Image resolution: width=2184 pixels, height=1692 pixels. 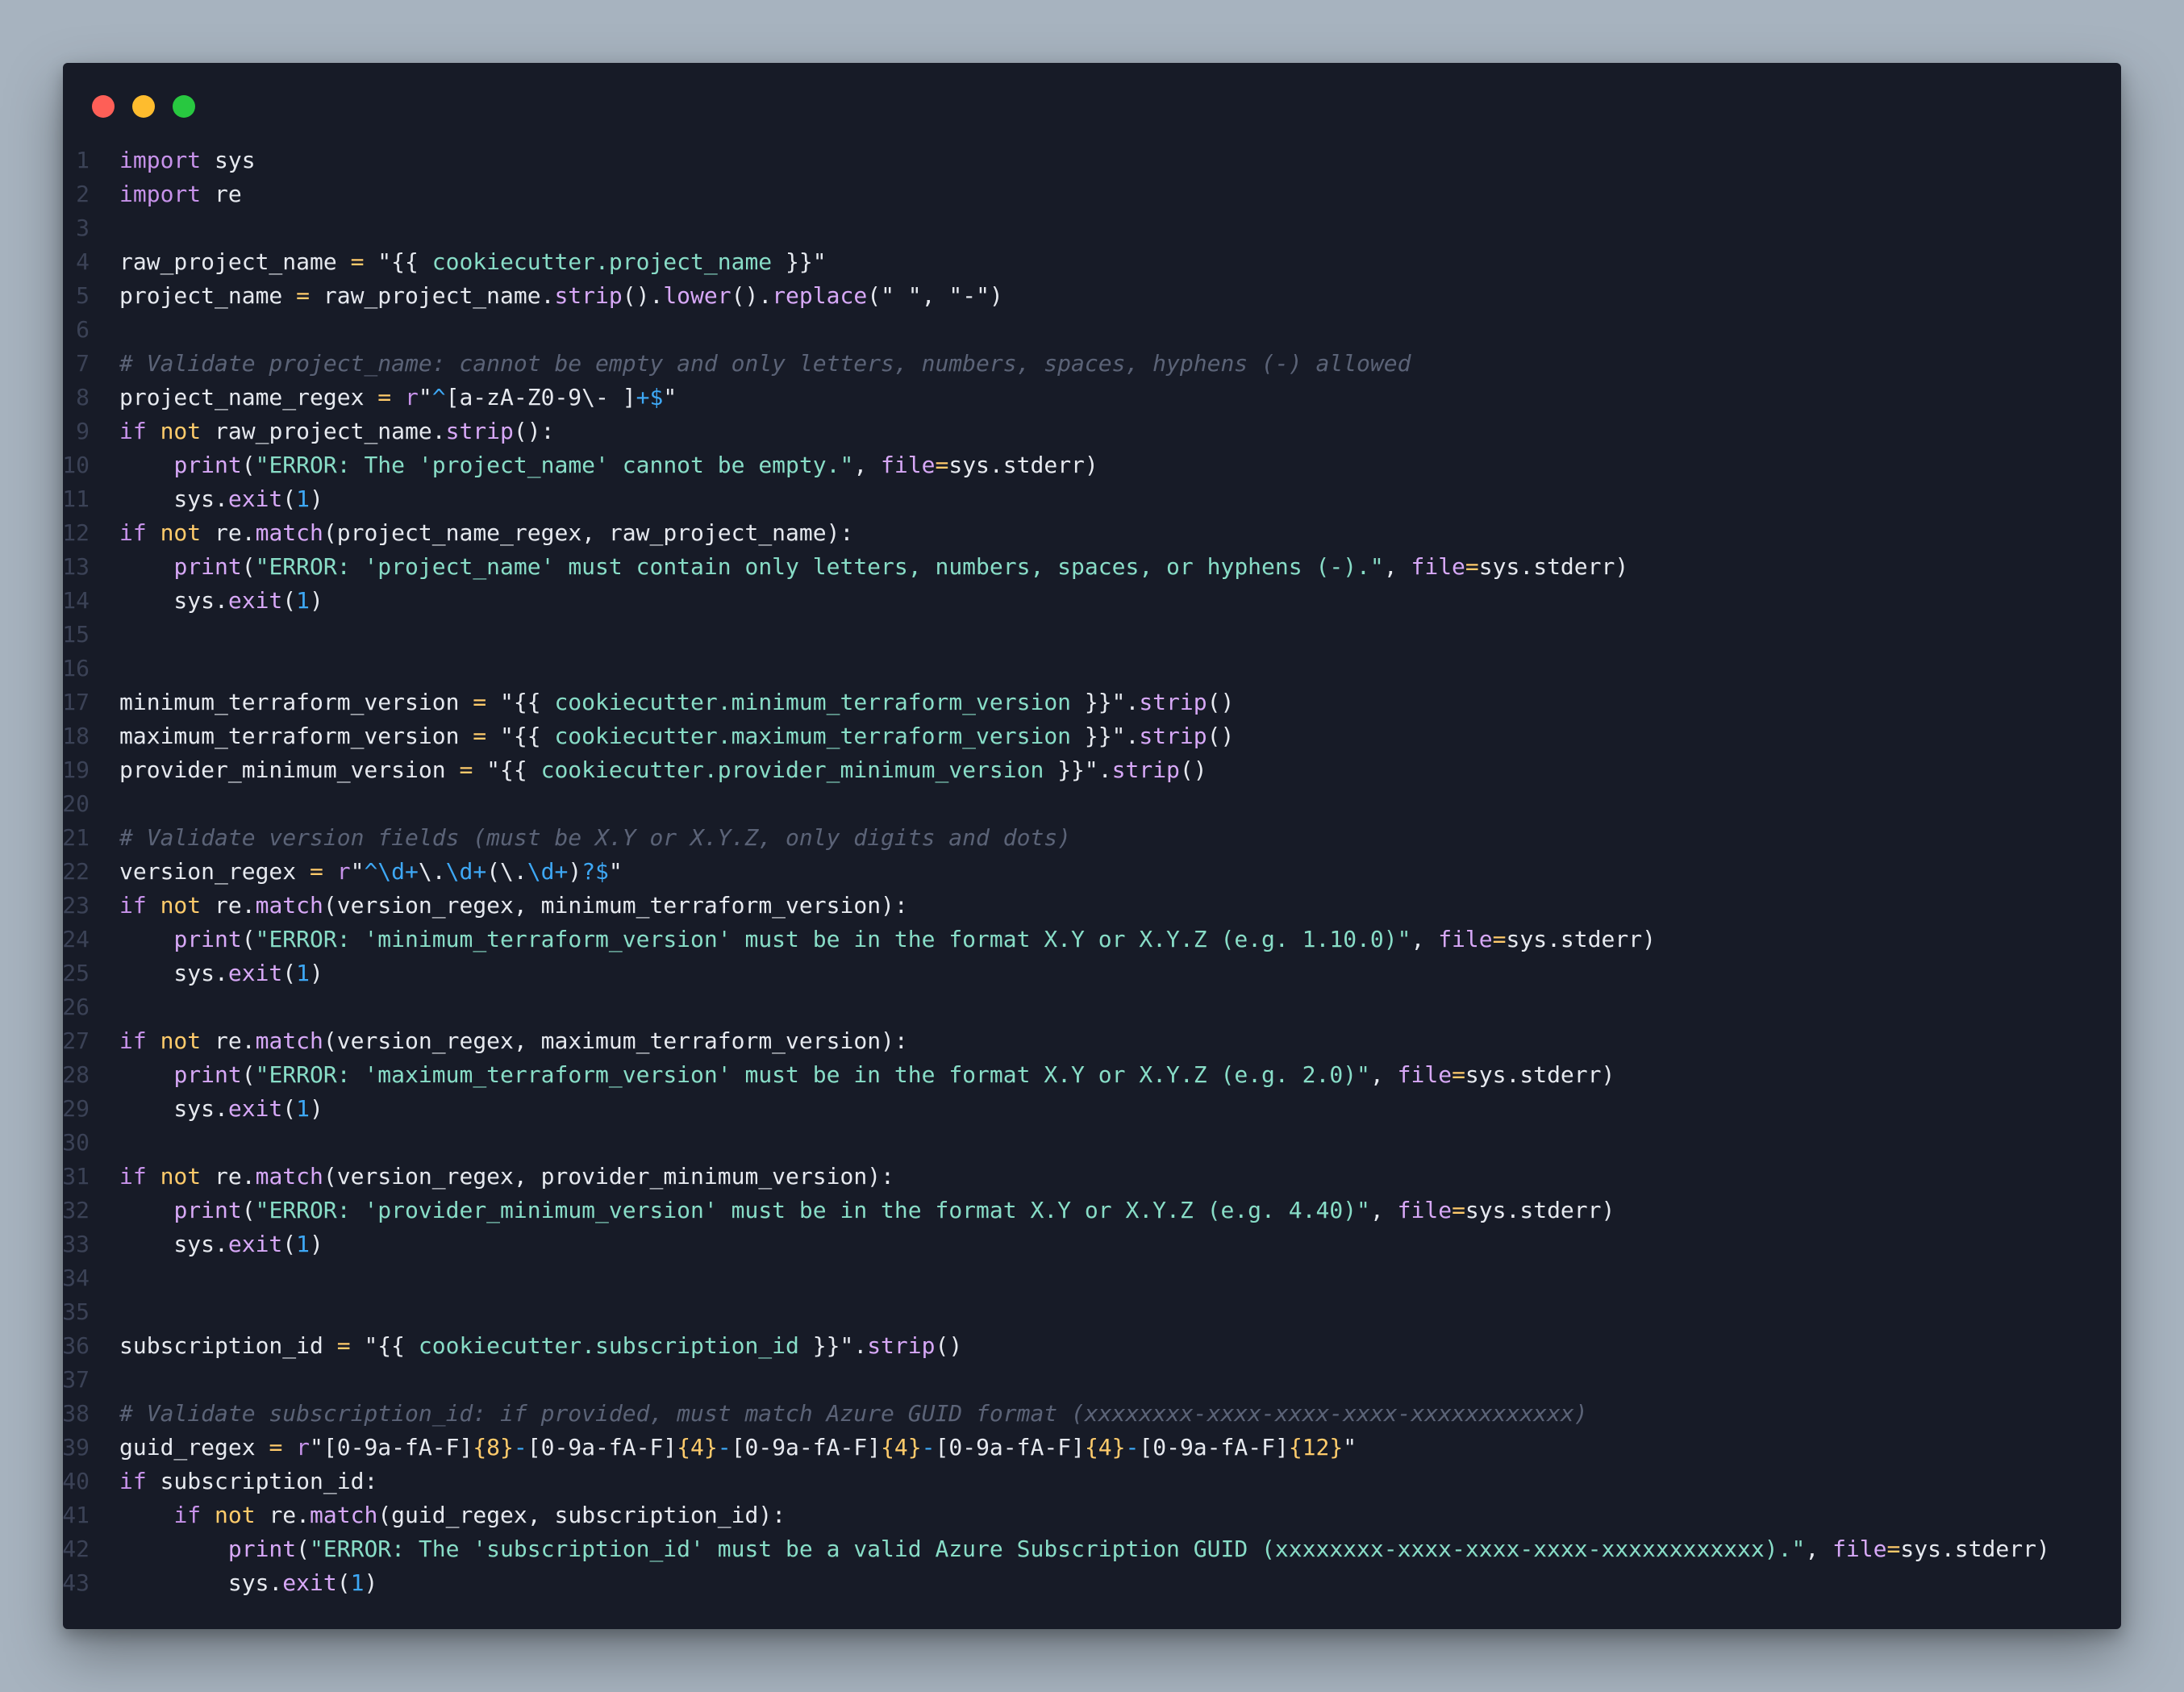 I want to click on code-token: \d+, so click(x=466, y=871).